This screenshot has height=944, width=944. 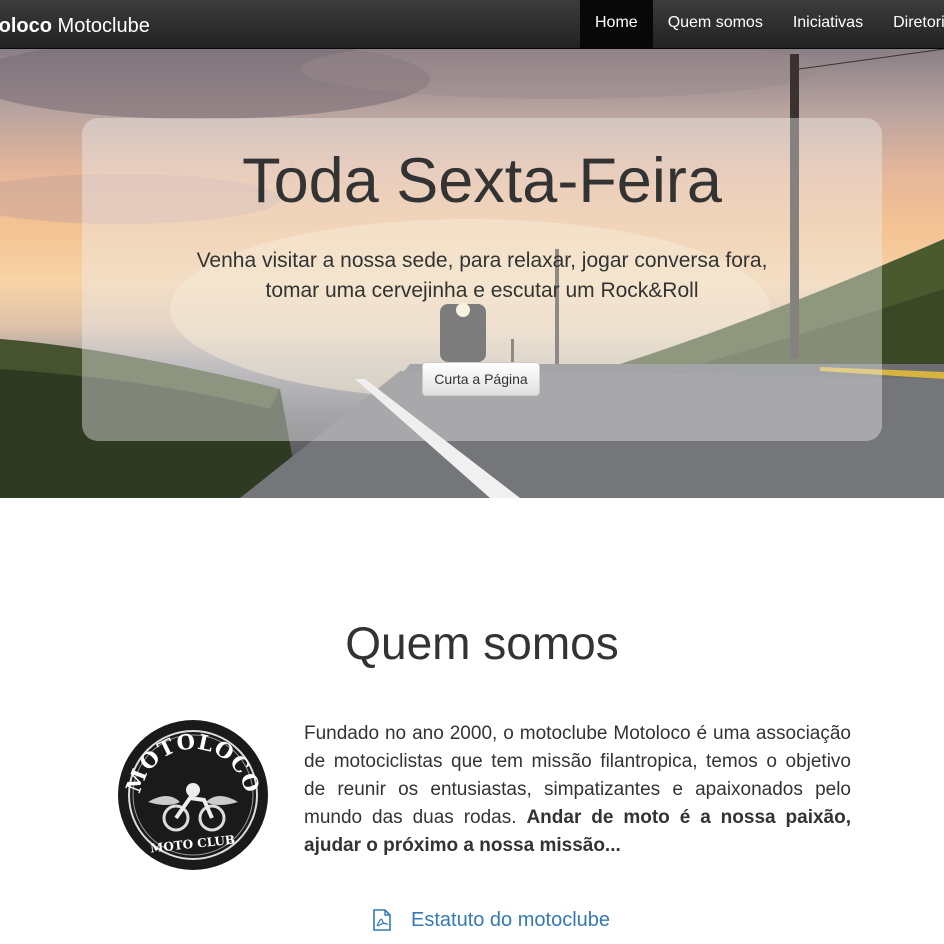 What do you see at coordinates (828, 24) in the screenshot?
I see `nav-iniciativas: Iniciativas` at bounding box center [828, 24].